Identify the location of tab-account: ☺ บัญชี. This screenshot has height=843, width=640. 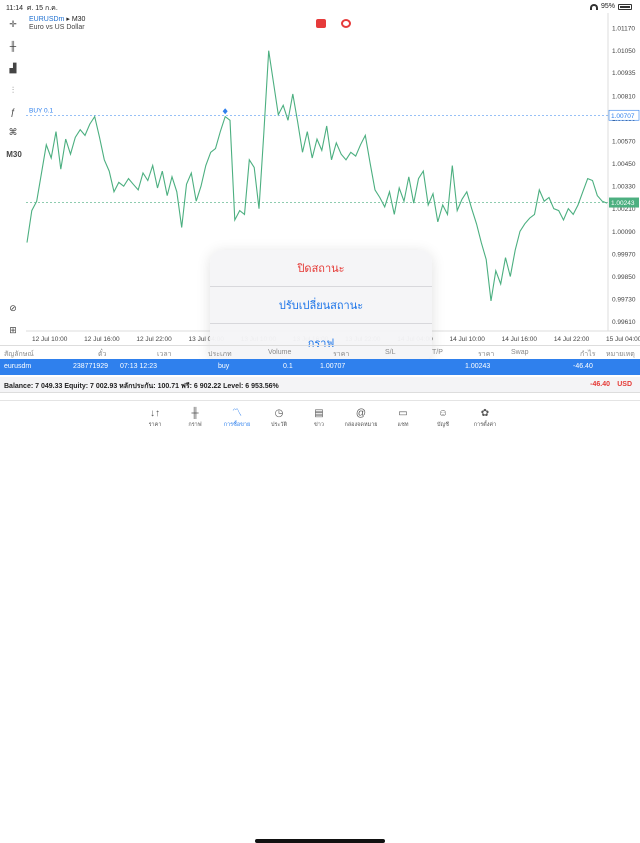
(443, 418).